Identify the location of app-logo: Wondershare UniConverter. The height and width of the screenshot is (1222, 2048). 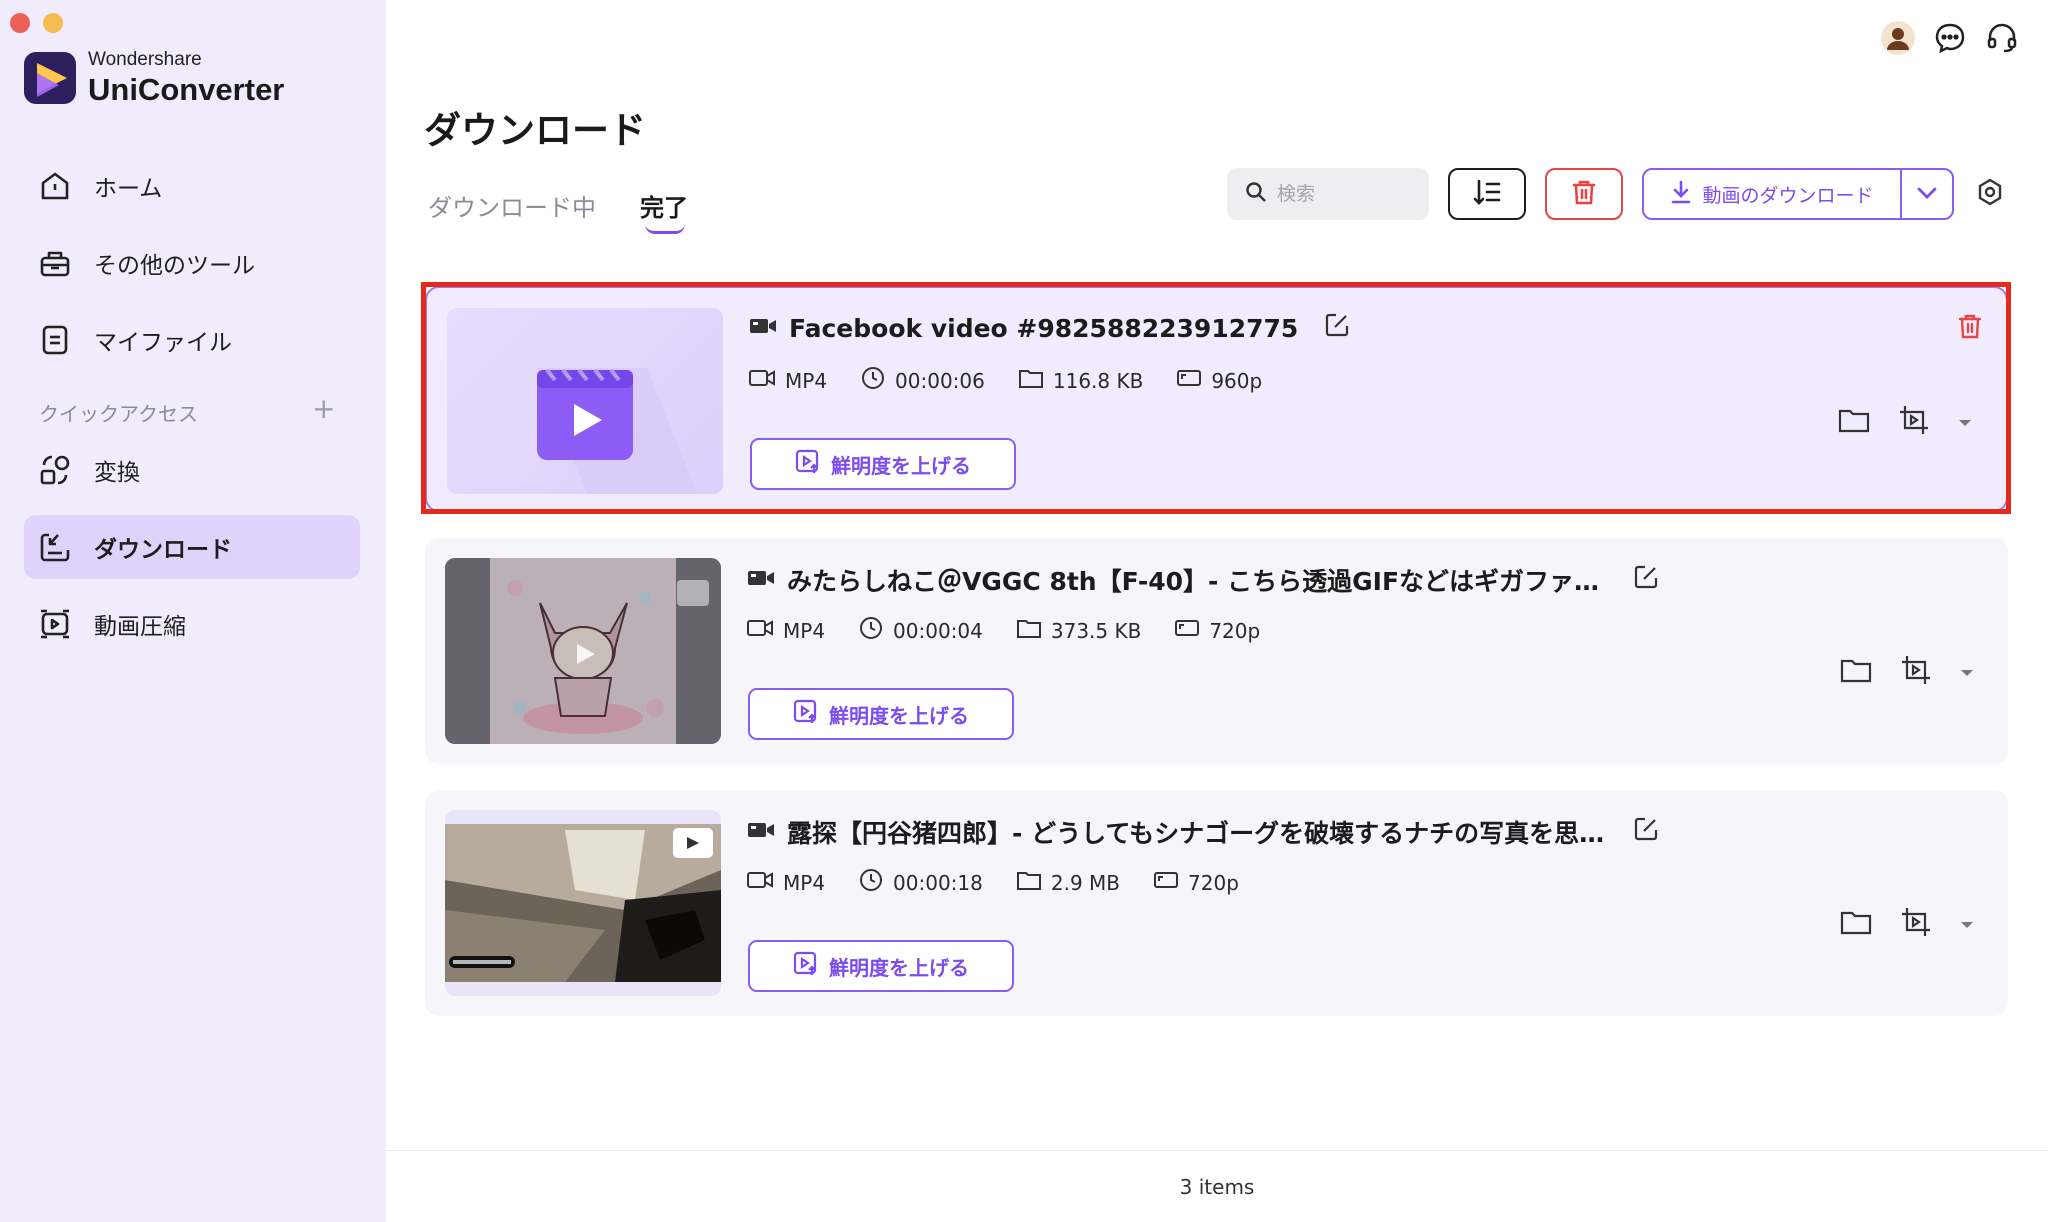
(154, 77).